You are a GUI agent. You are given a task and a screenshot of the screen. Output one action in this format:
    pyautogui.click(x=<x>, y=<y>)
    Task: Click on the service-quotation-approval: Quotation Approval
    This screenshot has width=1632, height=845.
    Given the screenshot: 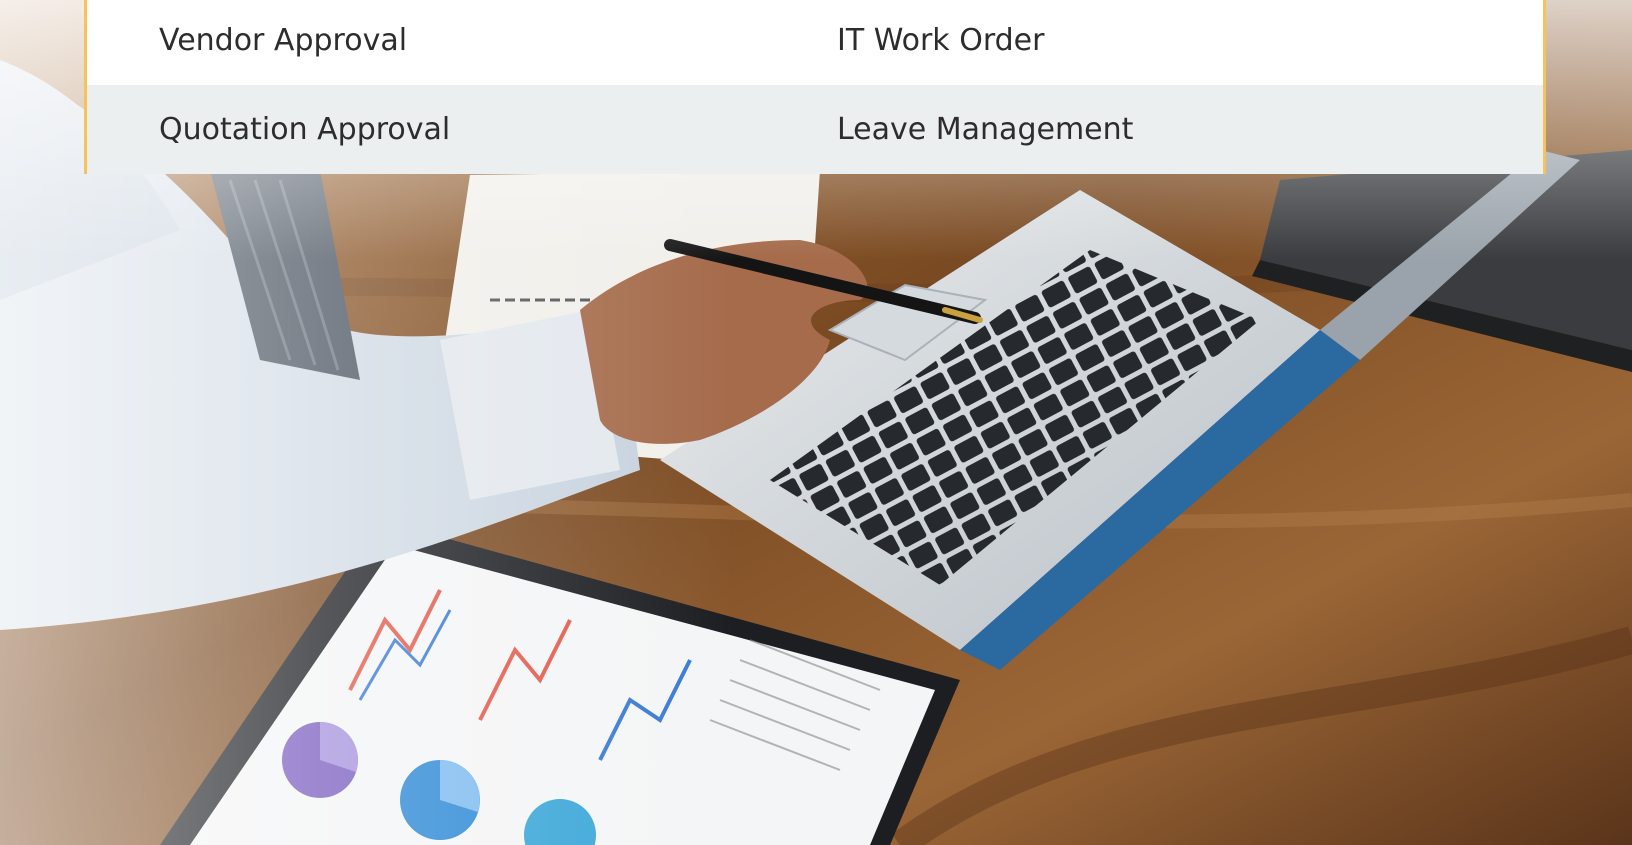 What is the action you would take?
    pyautogui.click(x=458, y=129)
    